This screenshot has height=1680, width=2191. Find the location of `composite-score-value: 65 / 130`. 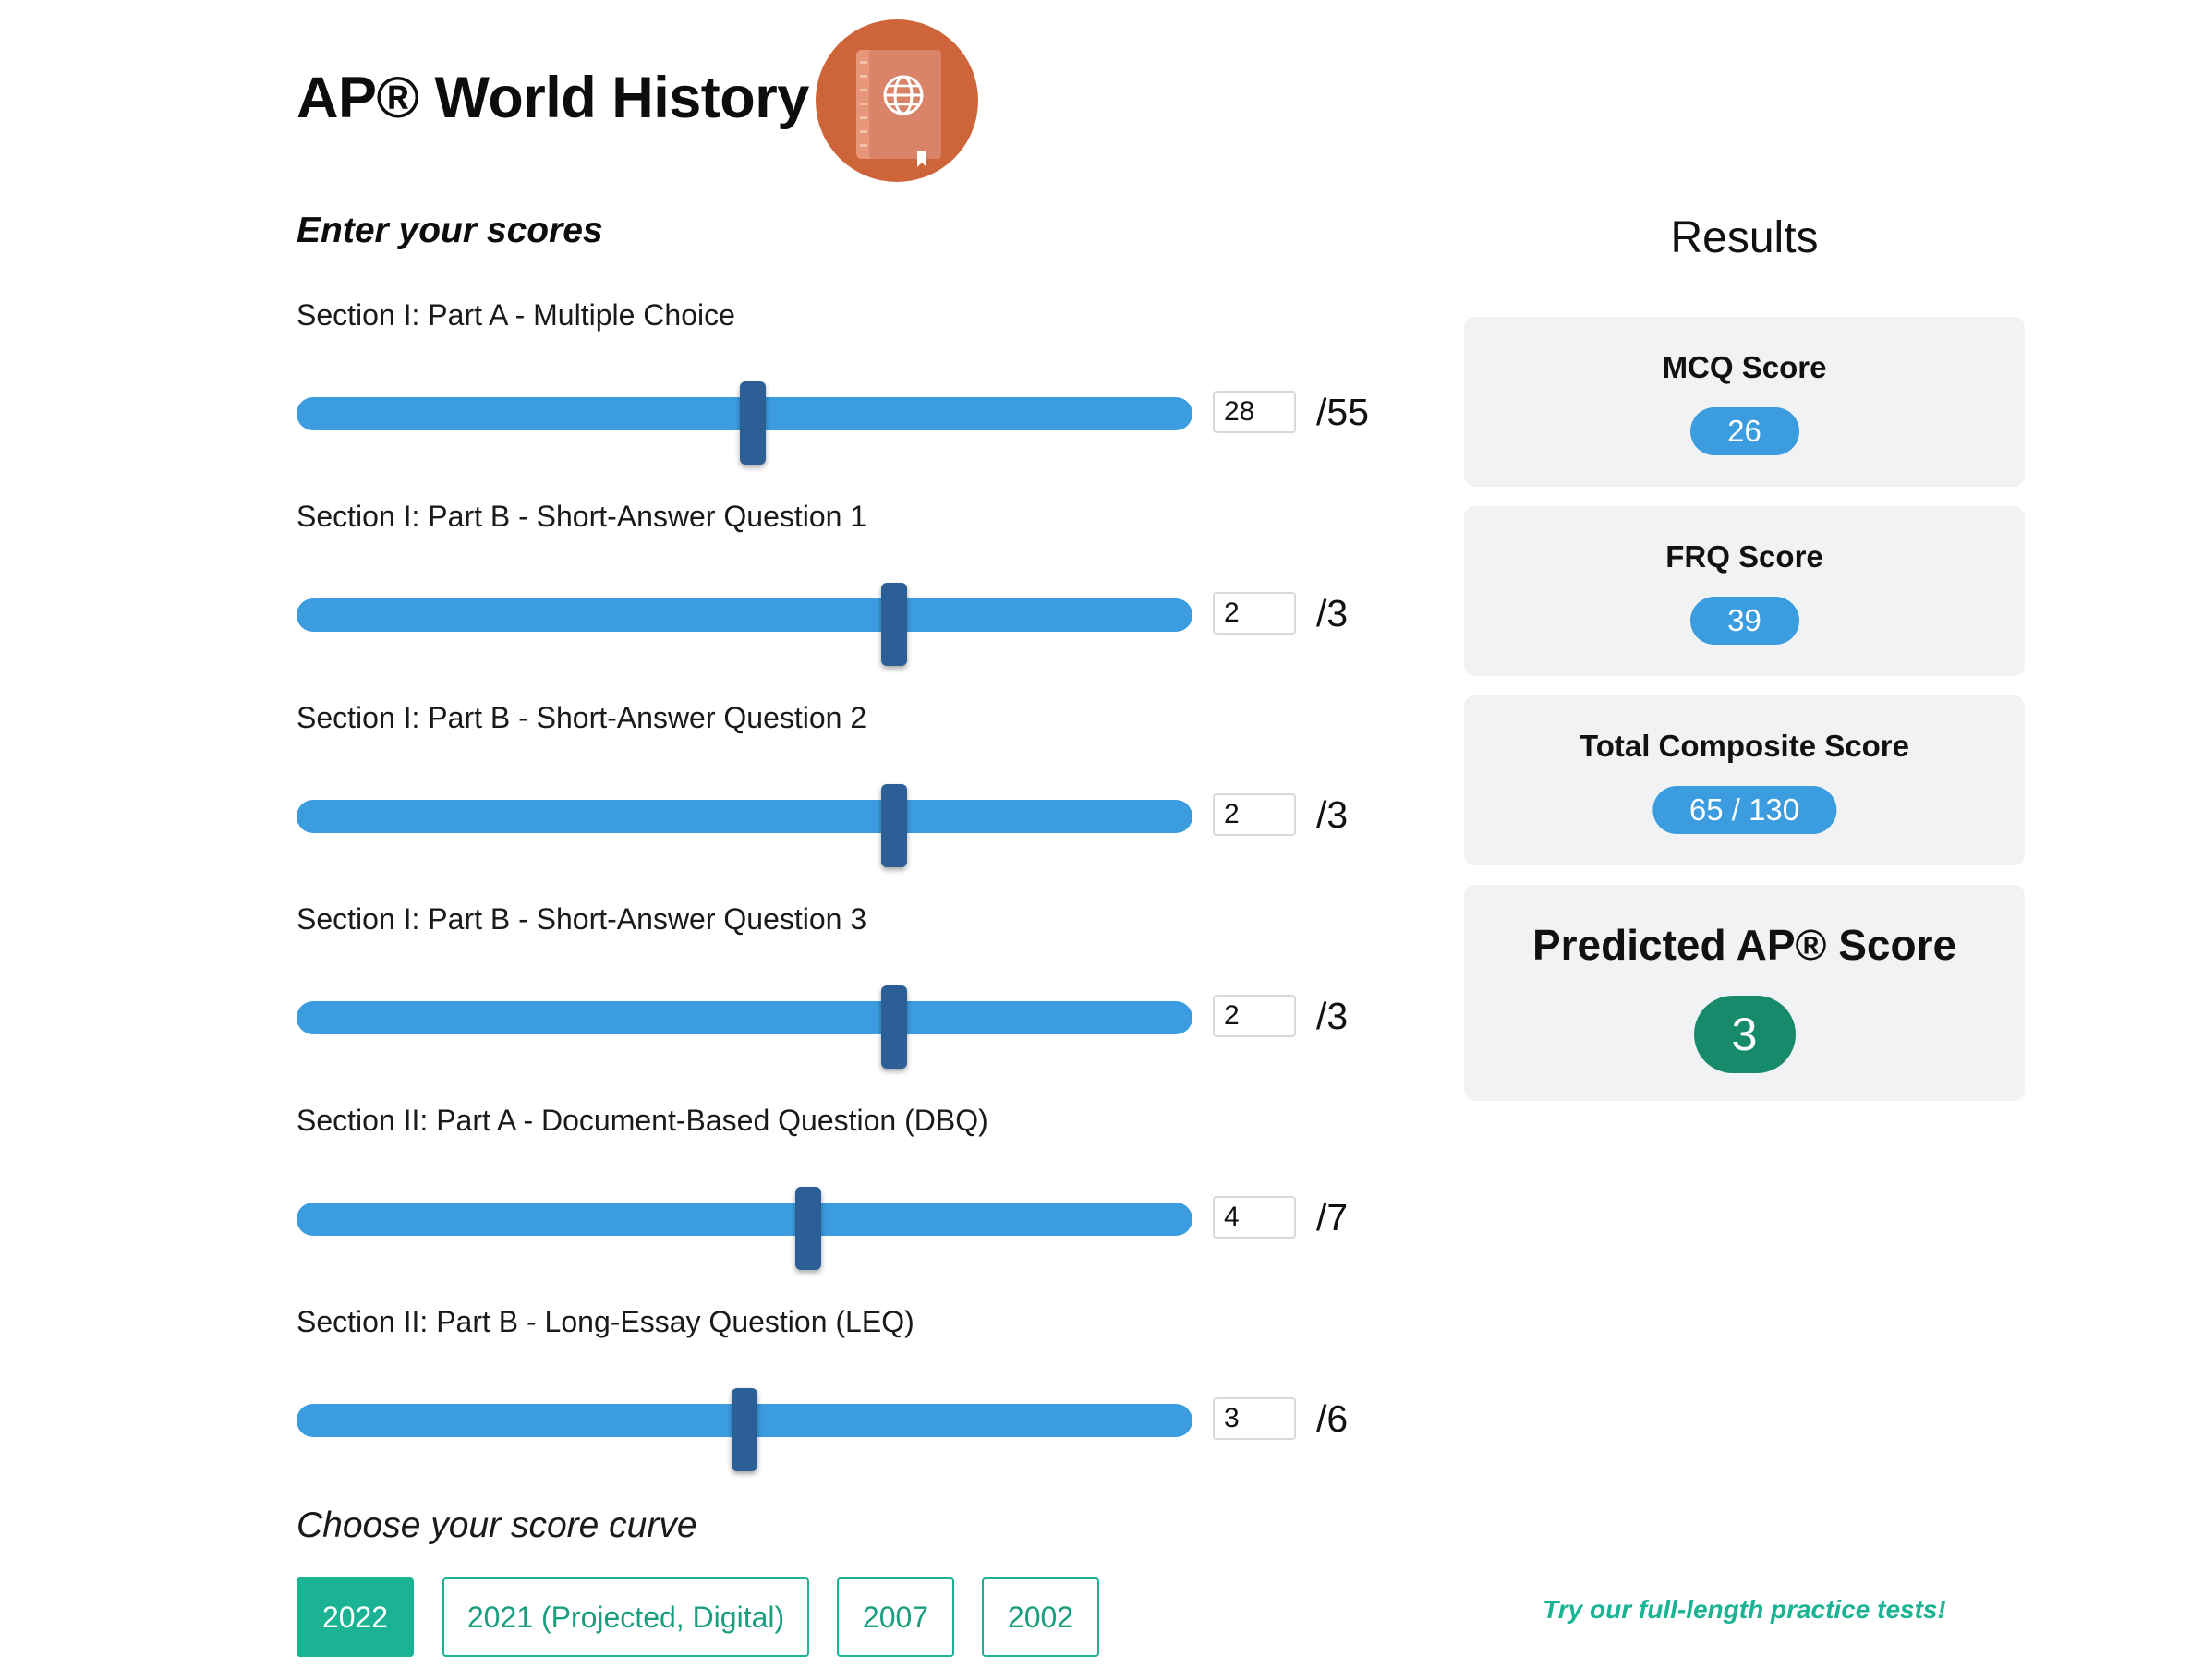

composite-score-value: 65 / 130 is located at coordinates (1744, 810).